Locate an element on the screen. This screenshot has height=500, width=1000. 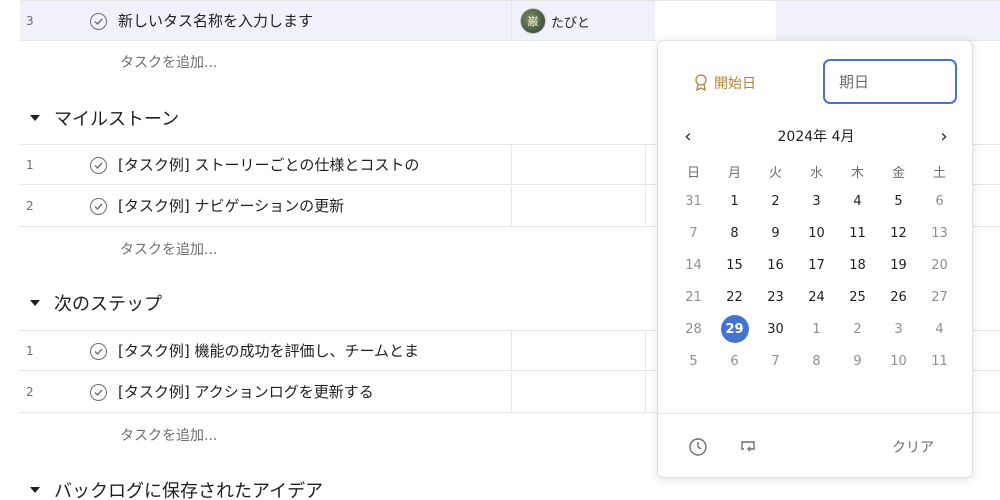
chevron-right-icon: › is located at coordinates (944, 137).